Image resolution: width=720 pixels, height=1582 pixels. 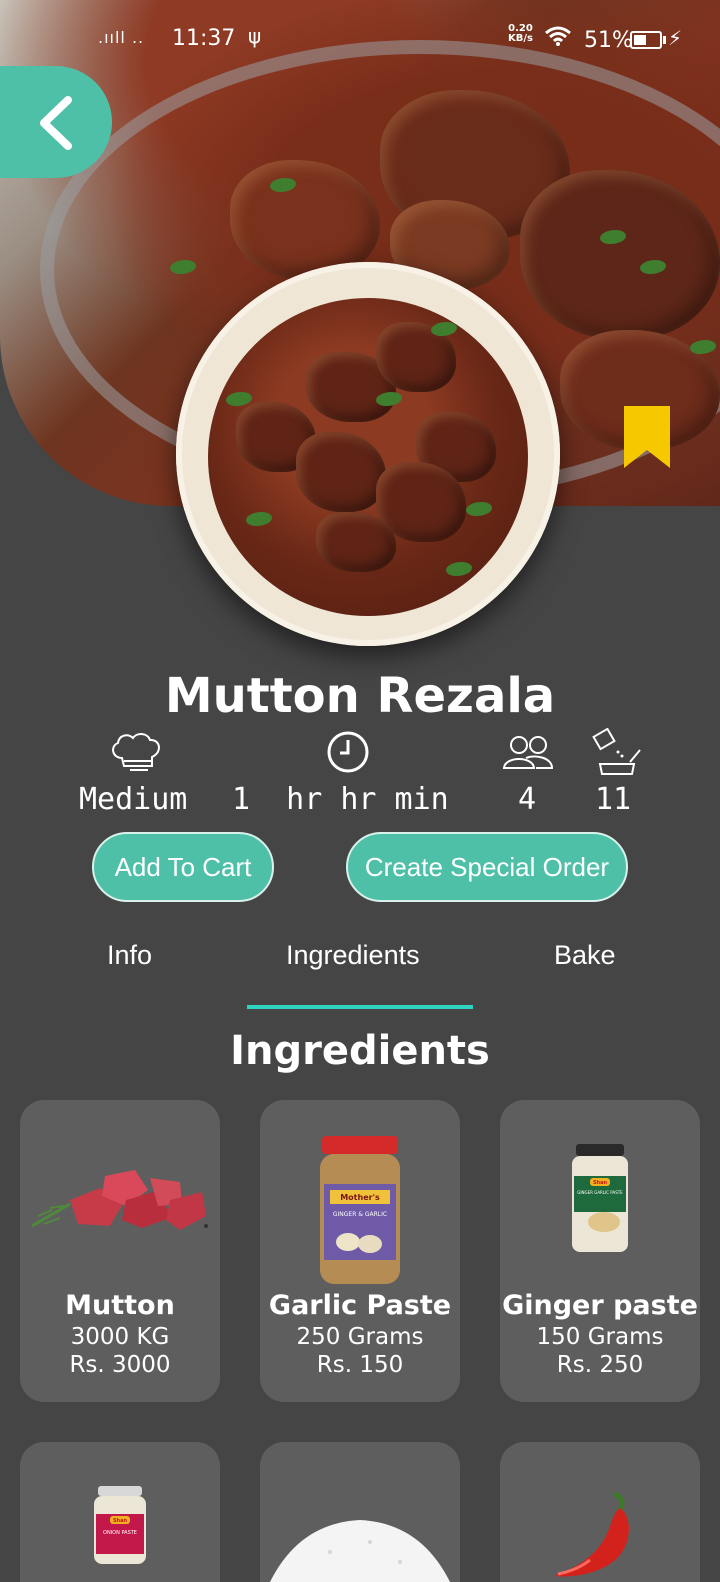 I want to click on servings-value: 4, so click(x=527, y=799).